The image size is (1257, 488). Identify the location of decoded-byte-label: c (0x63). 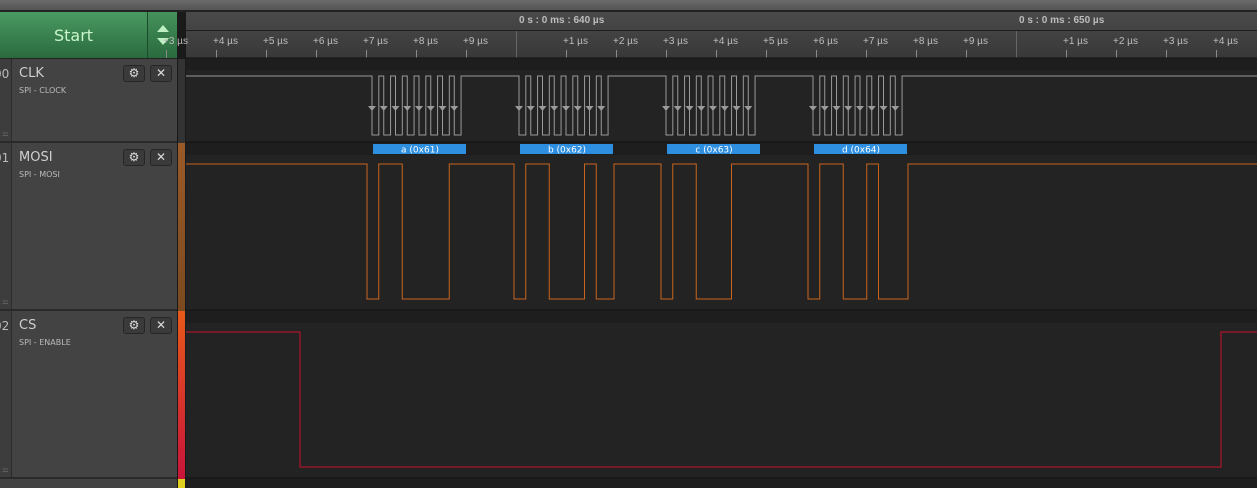
(713, 151).